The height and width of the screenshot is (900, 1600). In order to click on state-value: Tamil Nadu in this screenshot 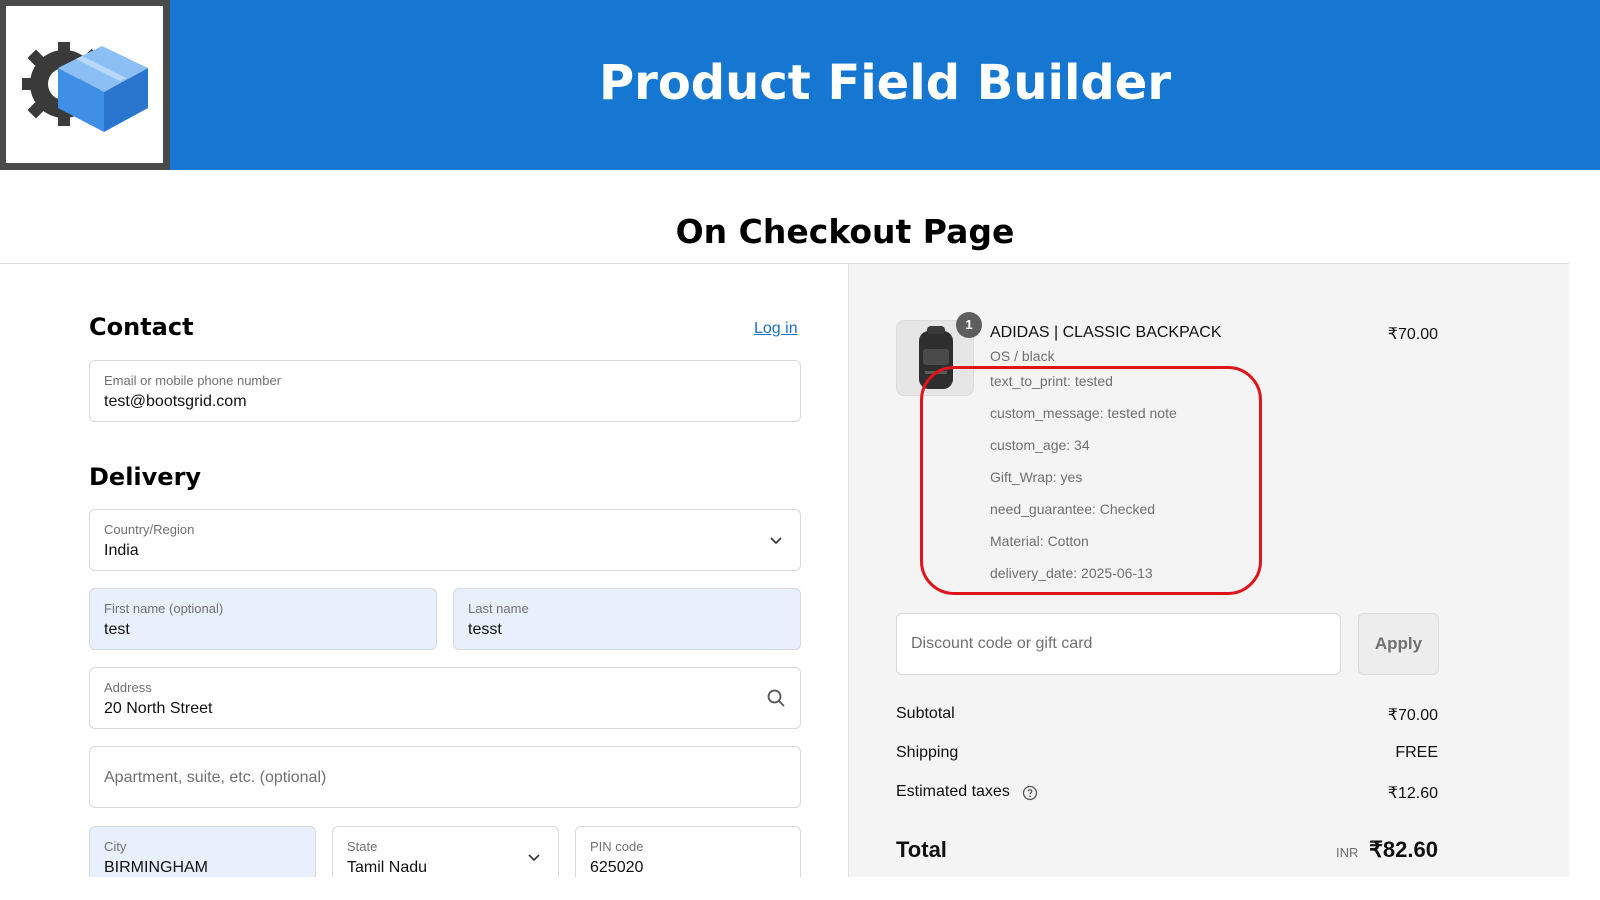, I will do `click(387, 867)`.